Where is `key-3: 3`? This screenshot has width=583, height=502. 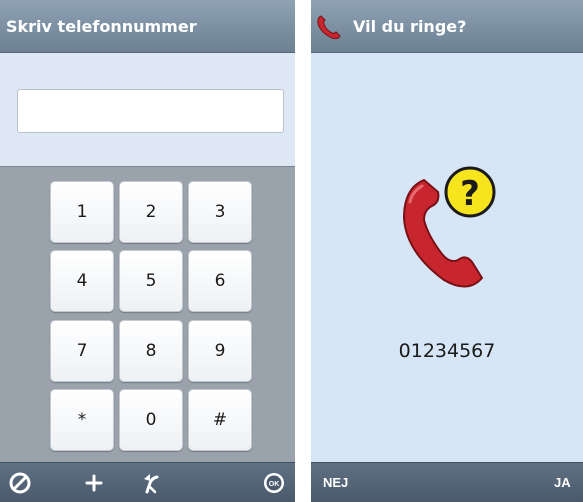
key-3: 3 is located at coordinates (220, 212).